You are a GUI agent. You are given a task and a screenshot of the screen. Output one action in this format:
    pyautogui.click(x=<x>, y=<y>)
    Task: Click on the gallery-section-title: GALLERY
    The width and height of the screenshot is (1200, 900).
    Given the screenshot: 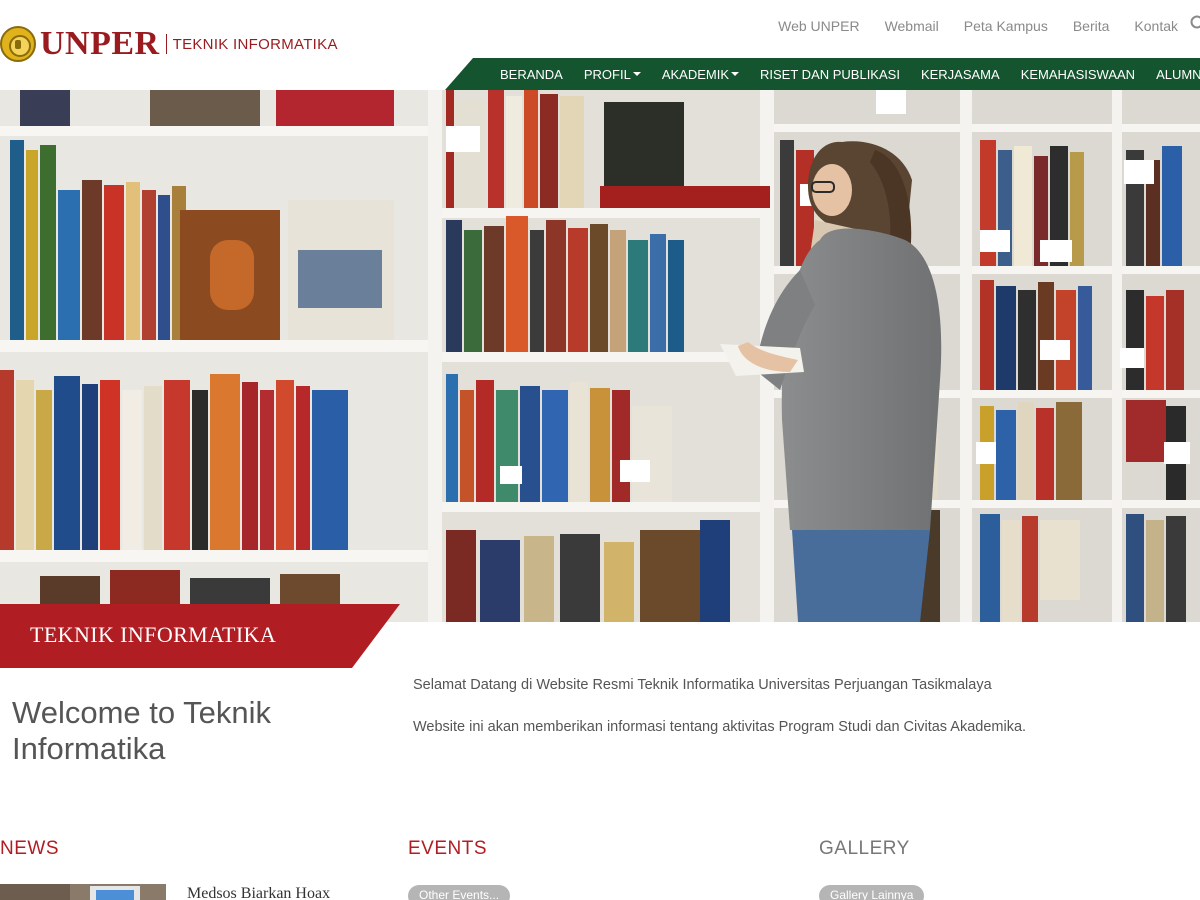 What is the action you would take?
    pyautogui.click(x=864, y=848)
    